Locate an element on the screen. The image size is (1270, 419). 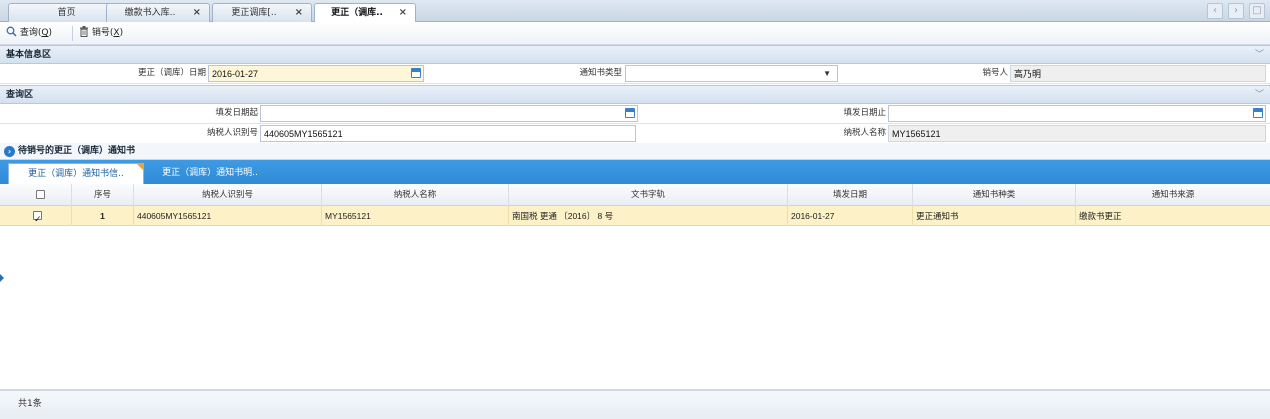
dropdown-arrow-icon: ▼ is located at coordinates (827, 74).